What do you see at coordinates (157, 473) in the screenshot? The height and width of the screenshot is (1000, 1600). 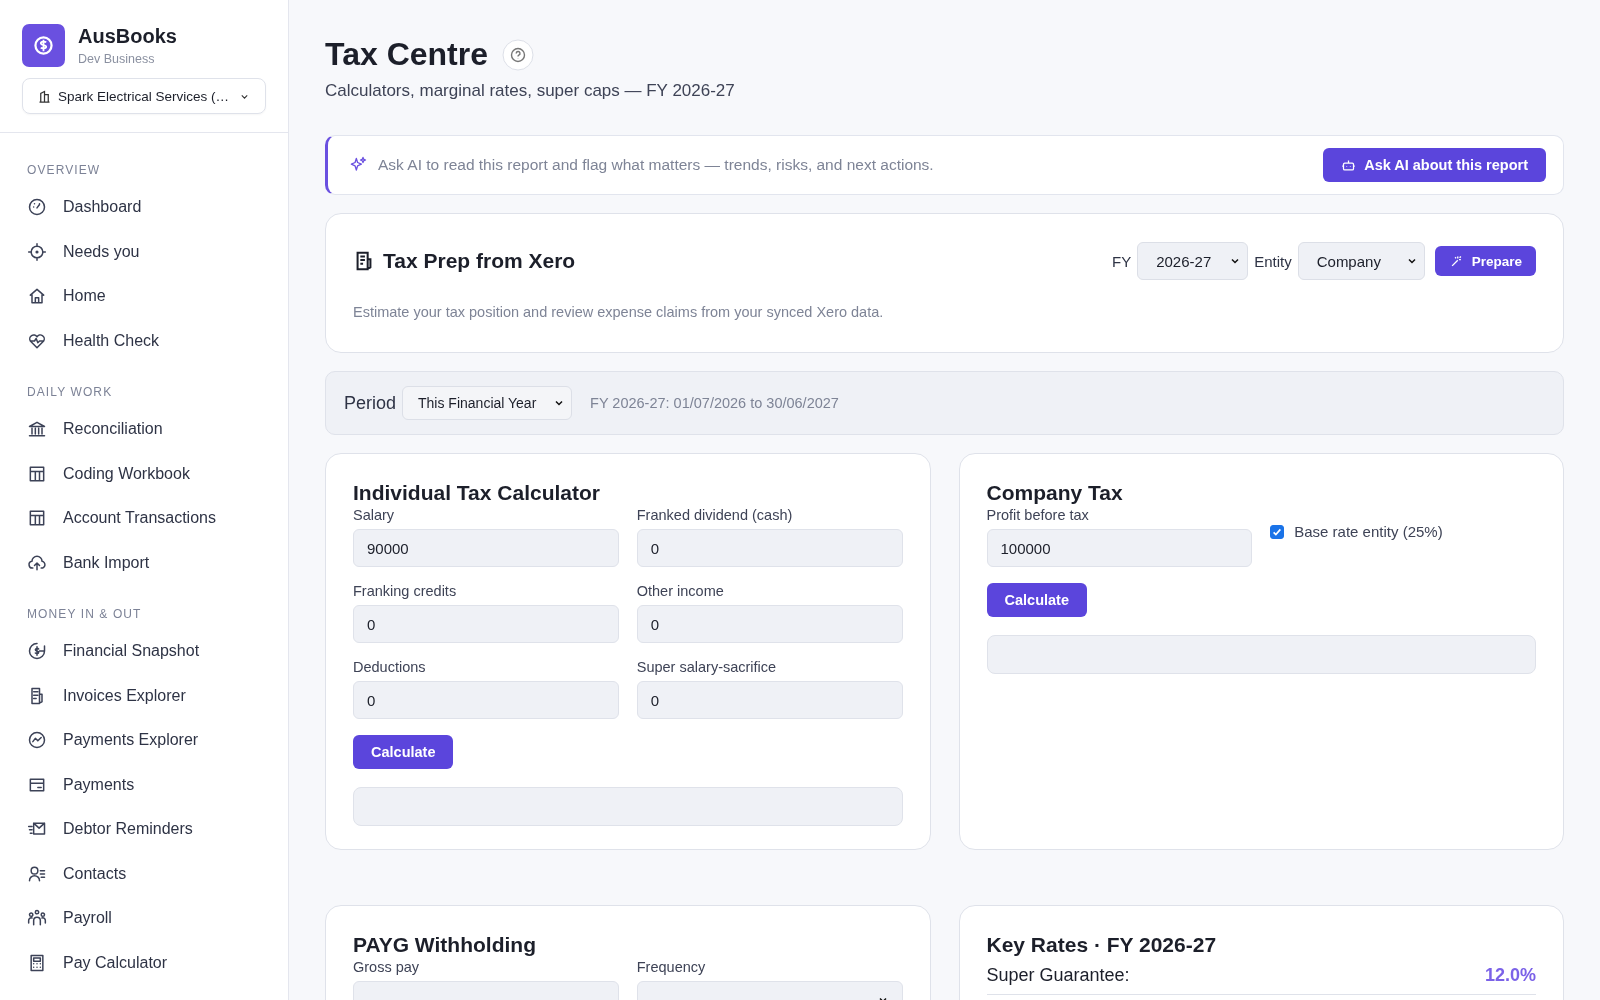 I see `nav-item: Coding Workbook` at bounding box center [157, 473].